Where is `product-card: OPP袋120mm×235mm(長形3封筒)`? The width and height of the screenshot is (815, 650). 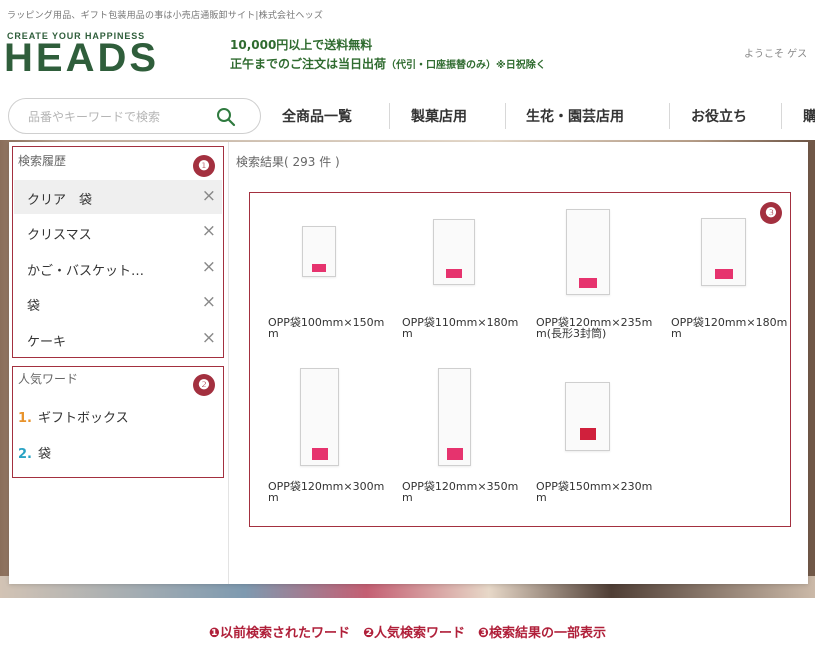 product-card: OPP袋120mm×235mm(長形3封筒) is located at coordinates (598, 272).